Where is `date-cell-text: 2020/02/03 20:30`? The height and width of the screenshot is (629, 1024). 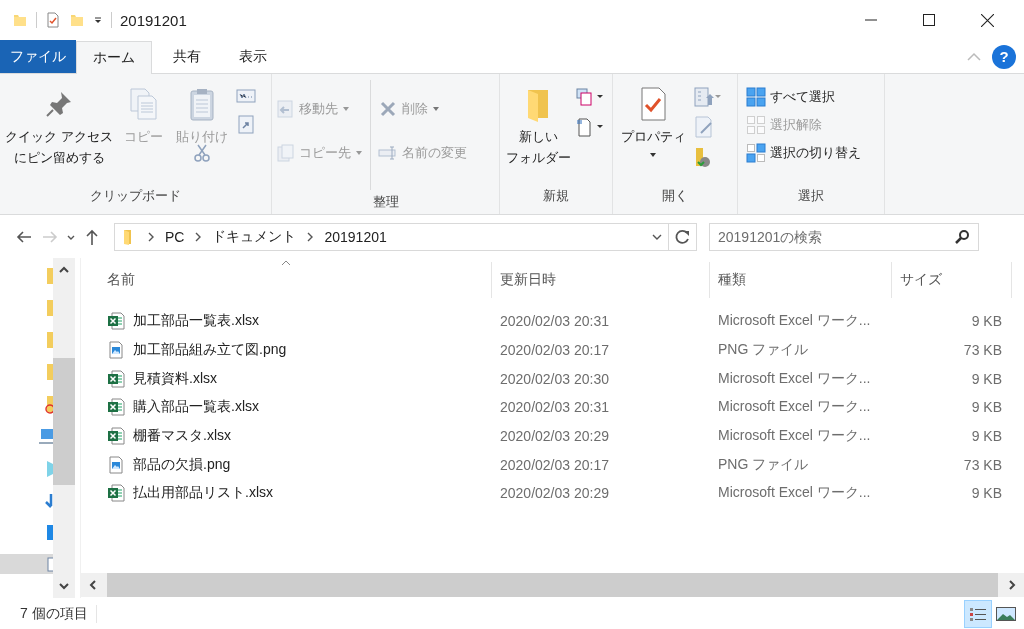 date-cell-text: 2020/02/03 20:30 is located at coordinates (554, 378).